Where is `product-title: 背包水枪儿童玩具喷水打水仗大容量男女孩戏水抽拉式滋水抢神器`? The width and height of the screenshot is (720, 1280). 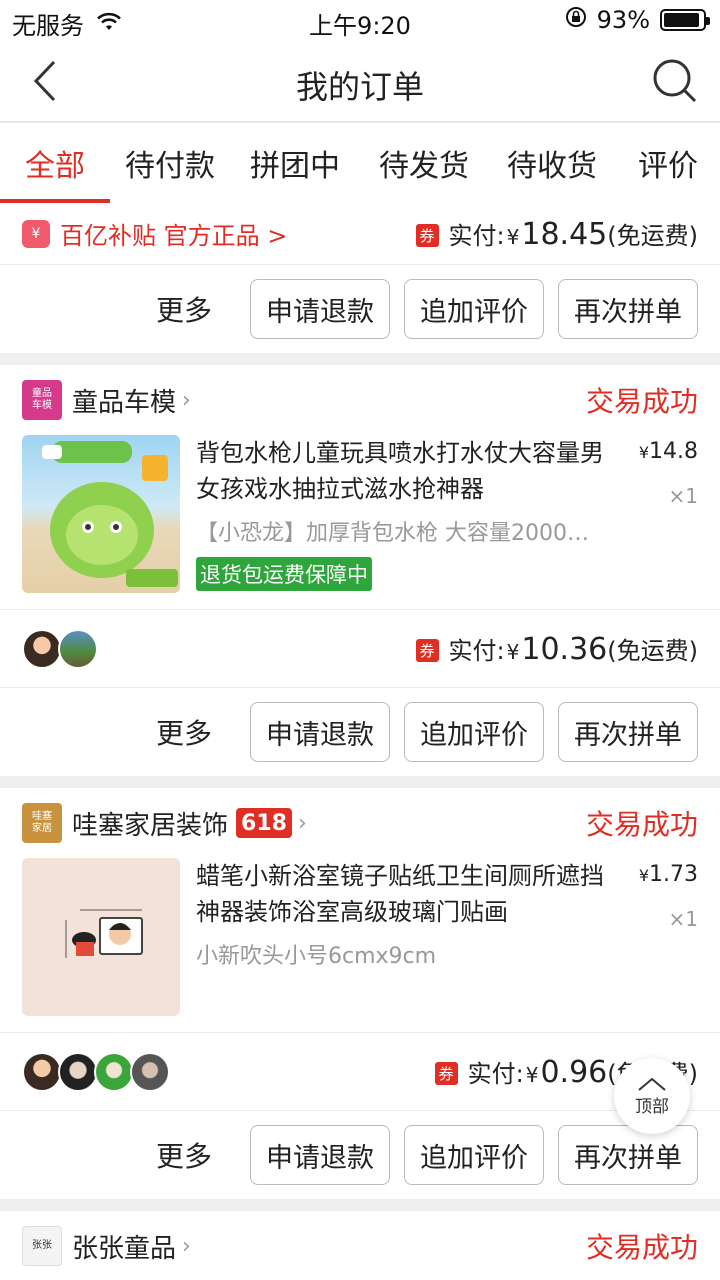
product-title: 背包水枪儿童玩具喷水打水仗大容量男女孩戏水抽拉式滋水抢神器 is located at coordinates (400, 471).